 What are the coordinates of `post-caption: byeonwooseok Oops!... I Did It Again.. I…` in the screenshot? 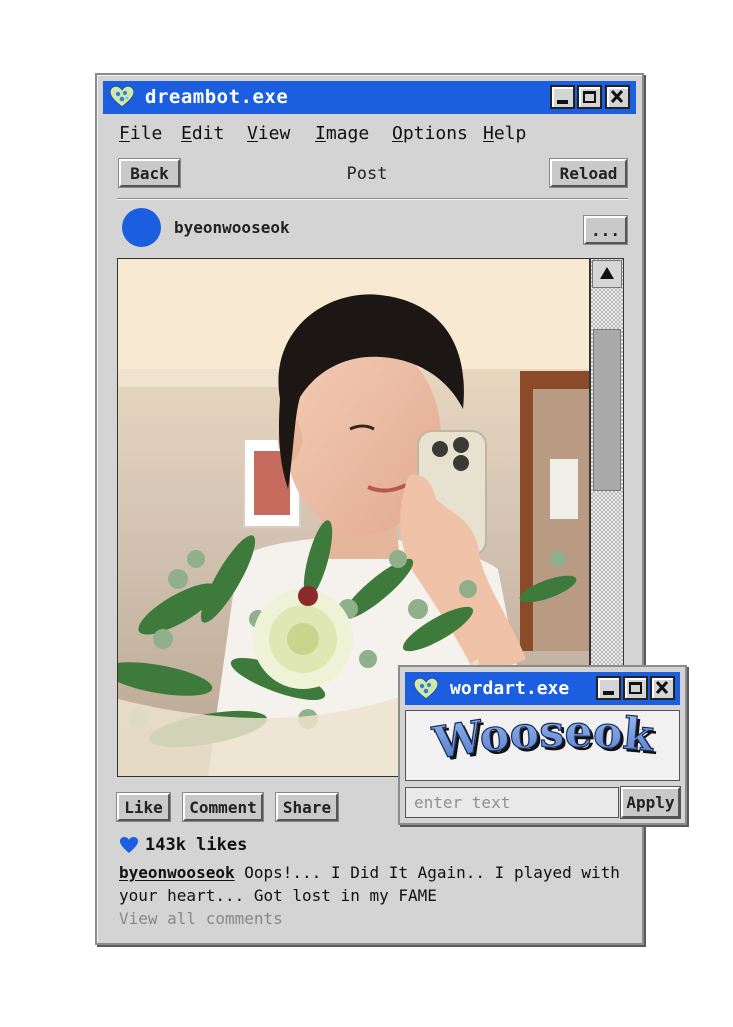 It's located at (374, 884).